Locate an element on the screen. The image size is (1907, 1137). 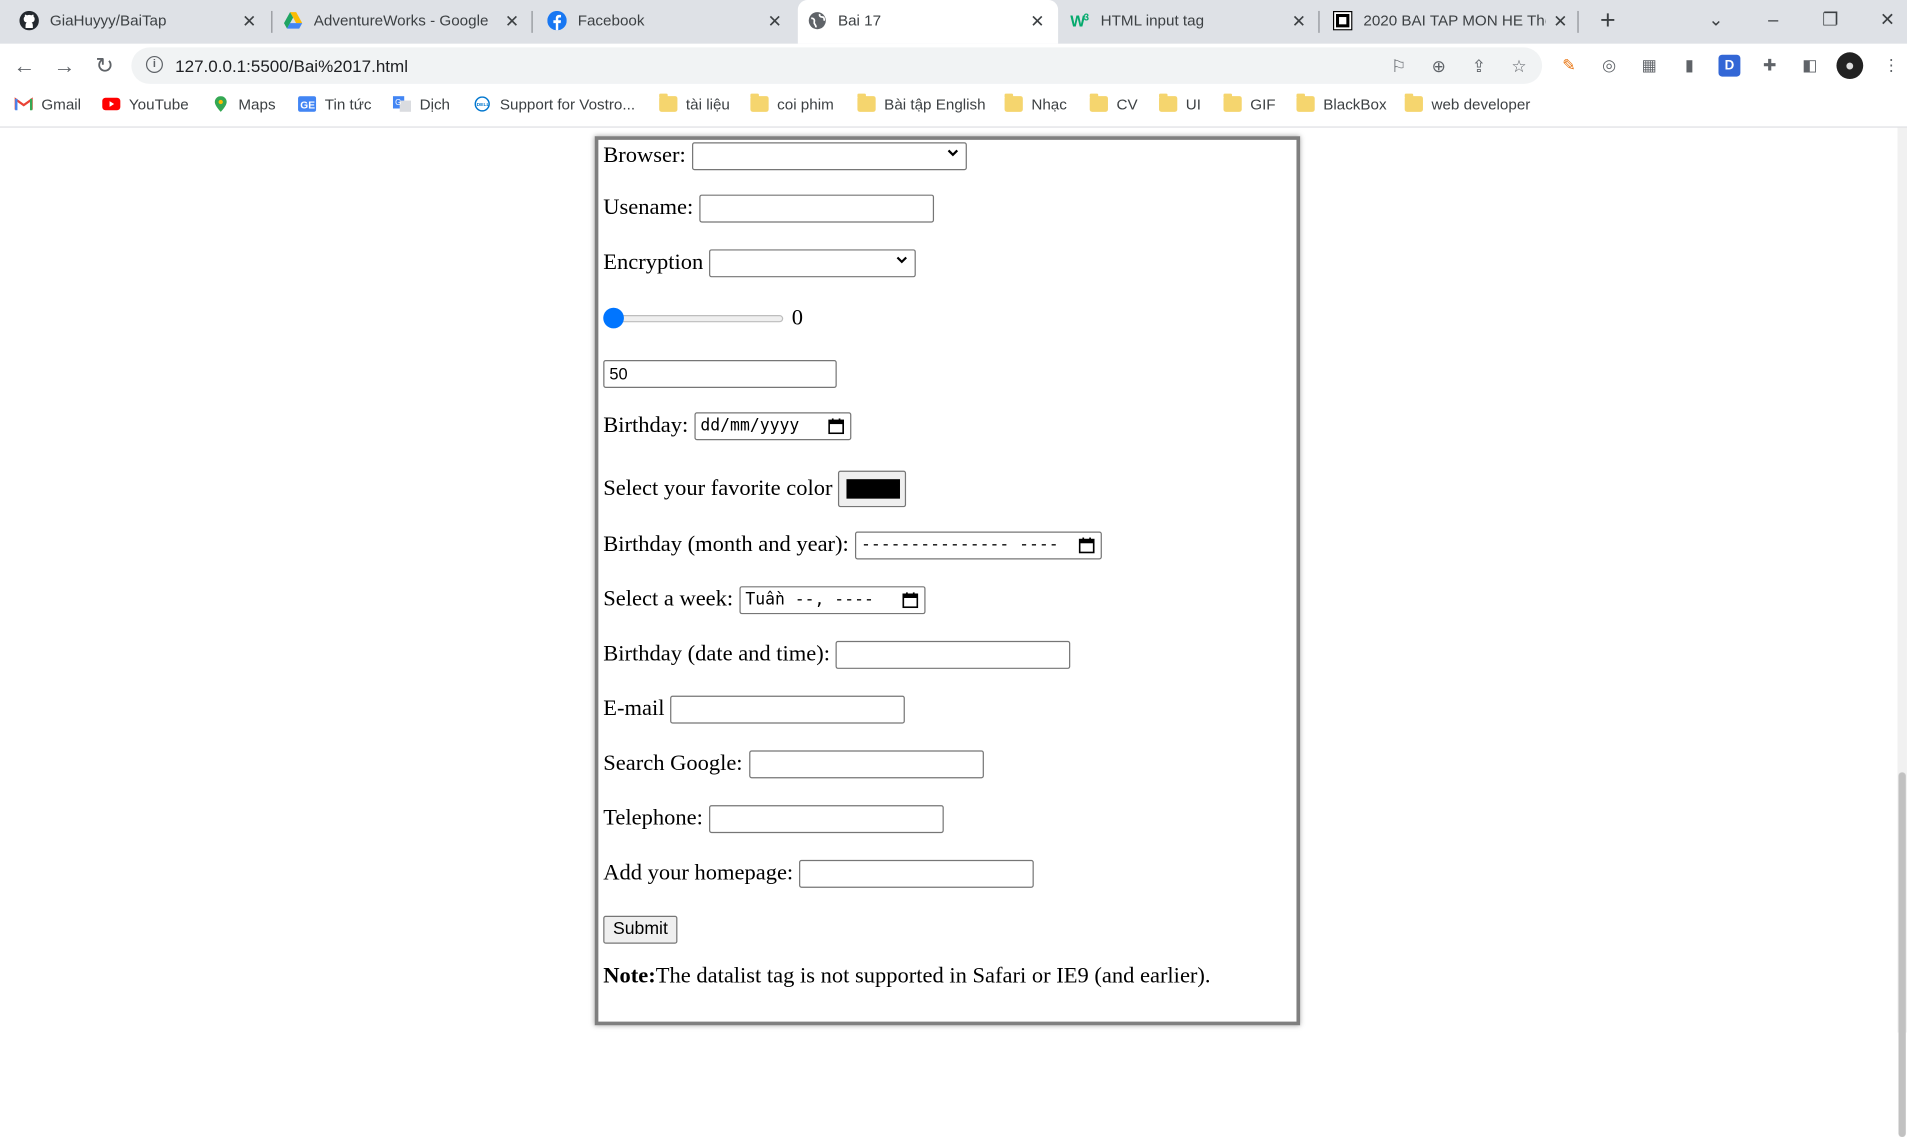
search-input is located at coordinates (866, 764).